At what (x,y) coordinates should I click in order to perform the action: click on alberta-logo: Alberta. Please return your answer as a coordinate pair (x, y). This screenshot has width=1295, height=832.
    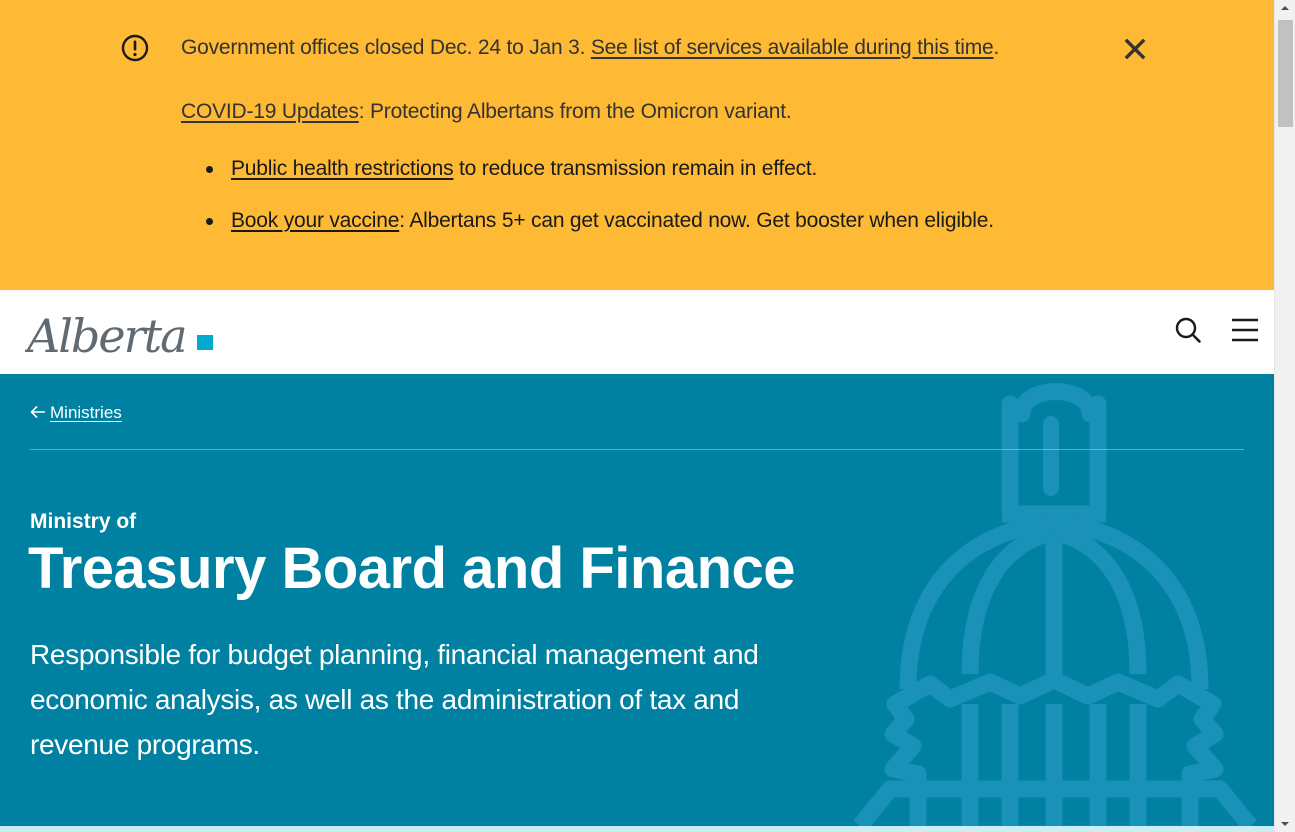
    Looking at the image, I should click on (120, 331).